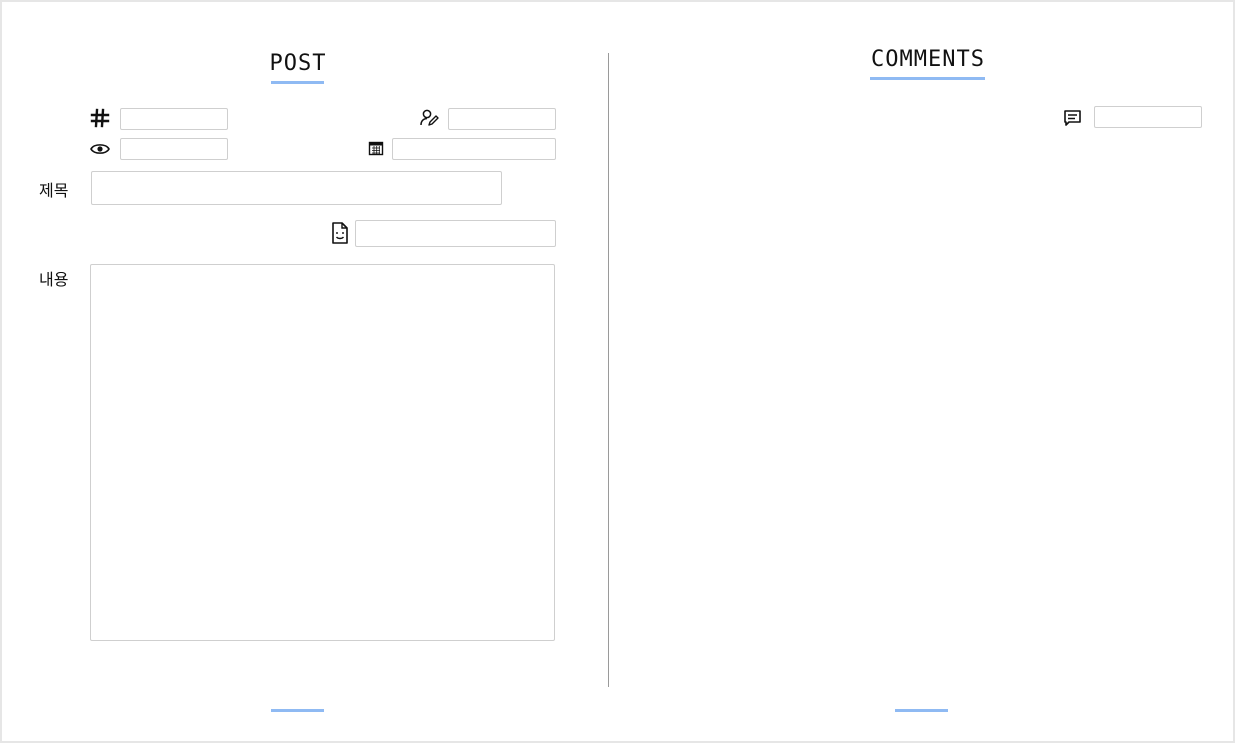 The image size is (1235, 743). What do you see at coordinates (100, 149) in the screenshot?
I see `eye-icon` at bounding box center [100, 149].